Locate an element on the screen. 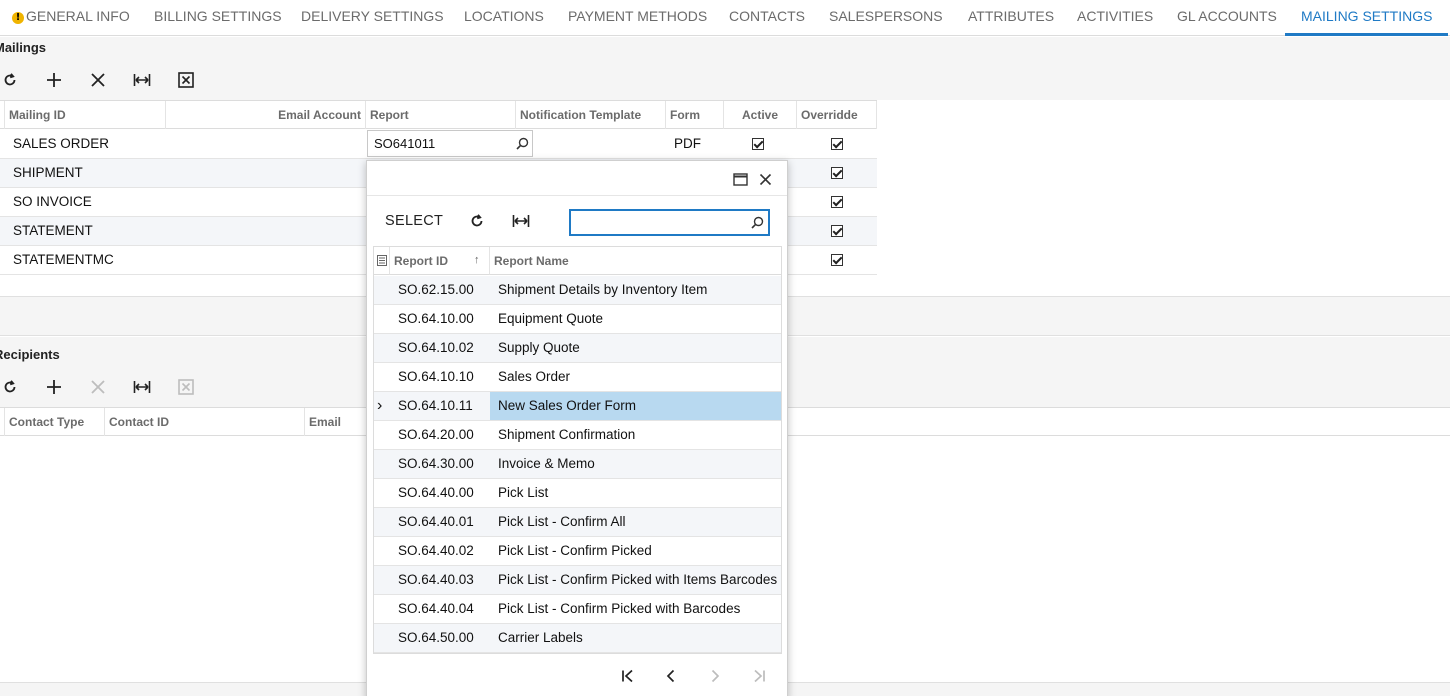 Image resolution: width=1450 pixels, height=696 pixels. column-report-id: Report ID ↑ is located at coordinates (440, 261).